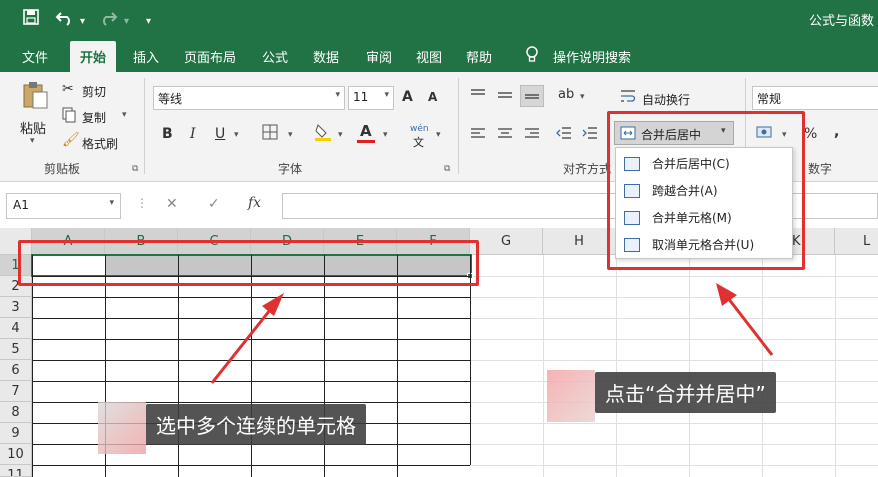  What do you see at coordinates (685, 392) in the screenshot?
I see `callout-click-merge: 点击“合并并居中”` at bounding box center [685, 392].